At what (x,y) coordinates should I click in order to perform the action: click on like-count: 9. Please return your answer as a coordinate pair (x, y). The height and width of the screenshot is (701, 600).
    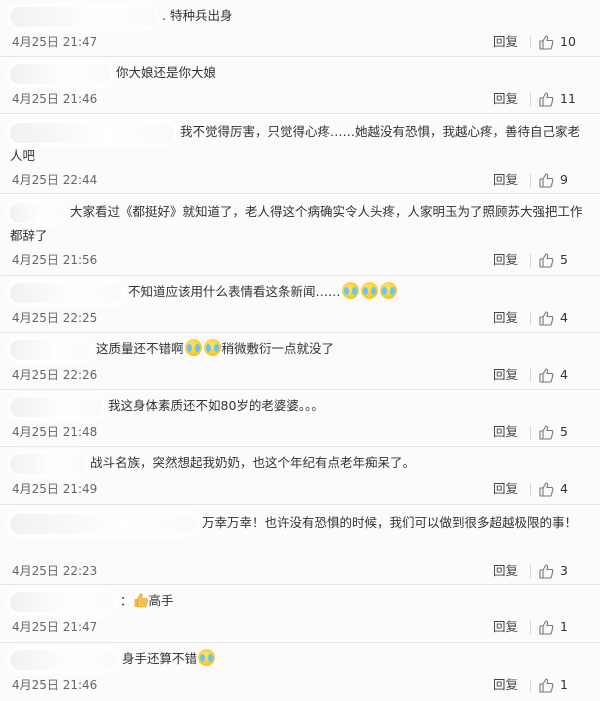
    Looking at the image, I should click on (564, 179).